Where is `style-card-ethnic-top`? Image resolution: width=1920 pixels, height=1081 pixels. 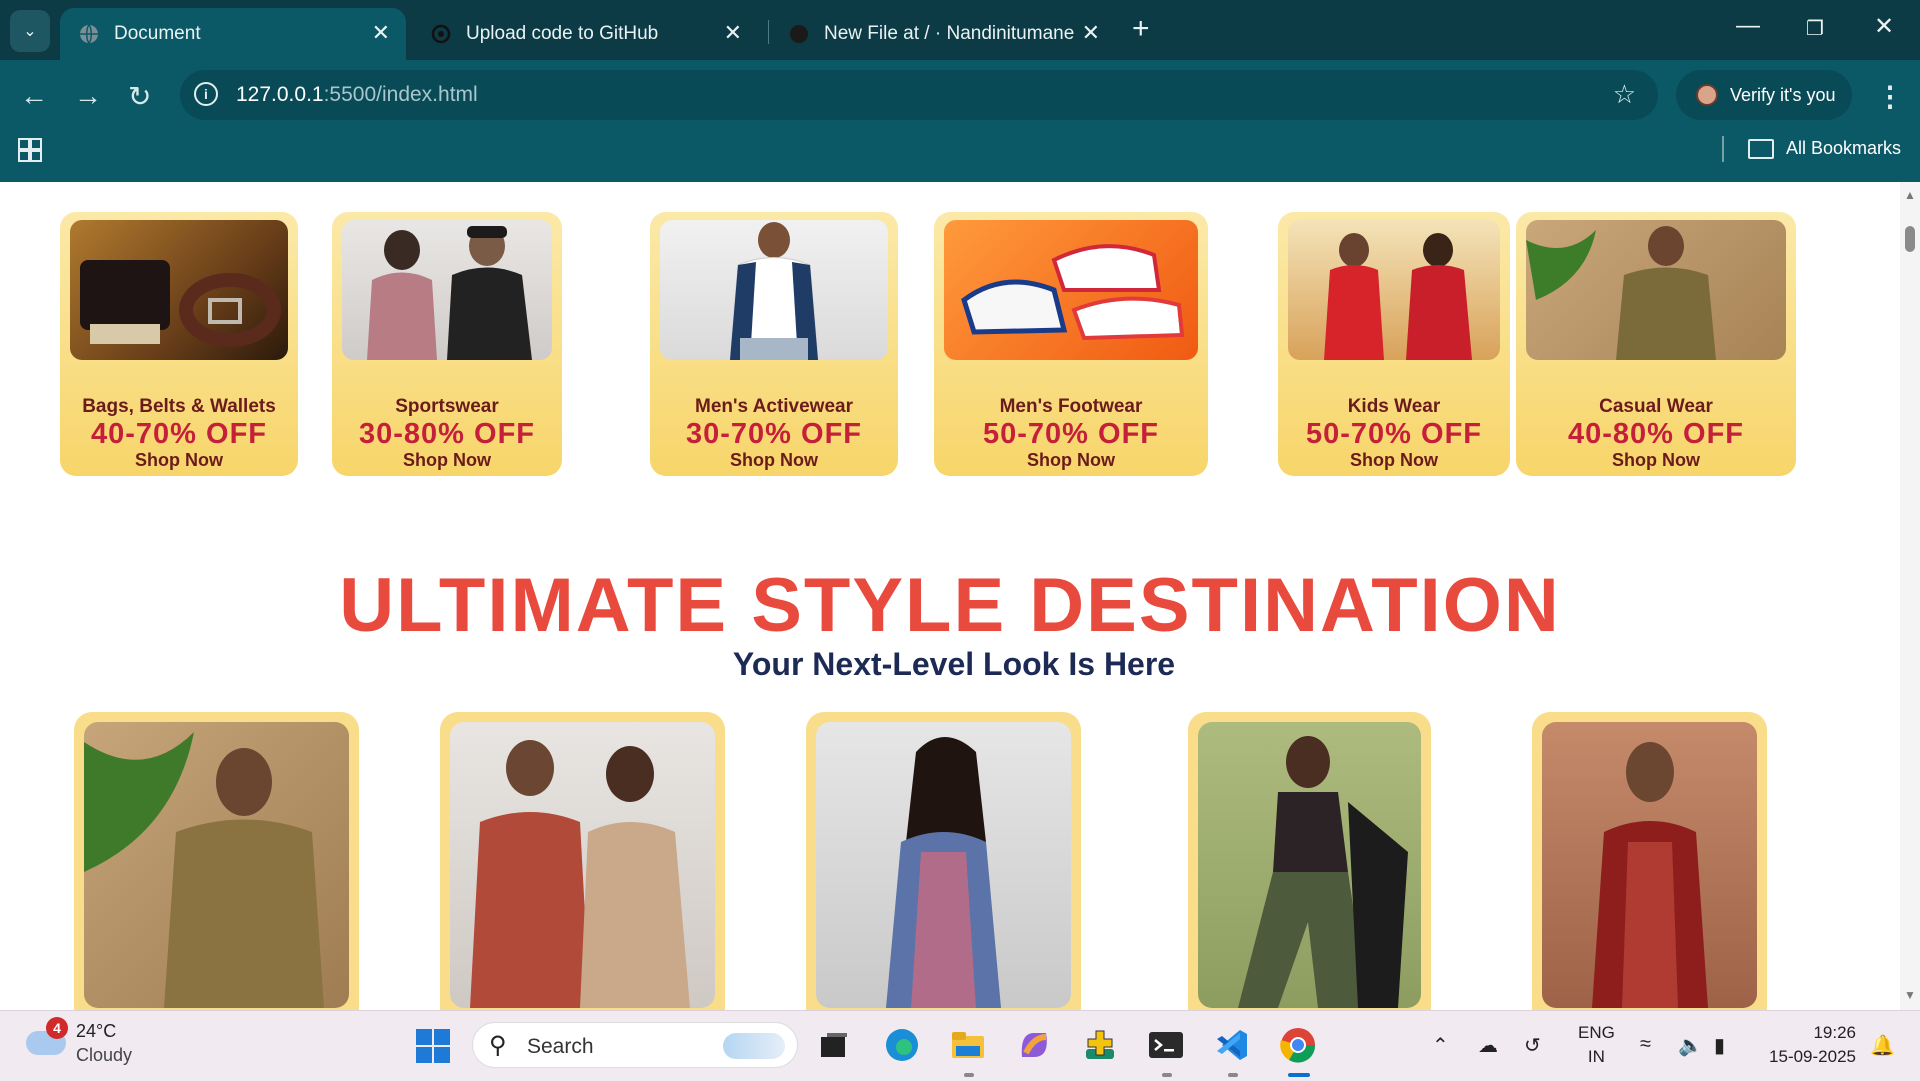 style-card-ethnic-top is located at coordinates (943, 861).